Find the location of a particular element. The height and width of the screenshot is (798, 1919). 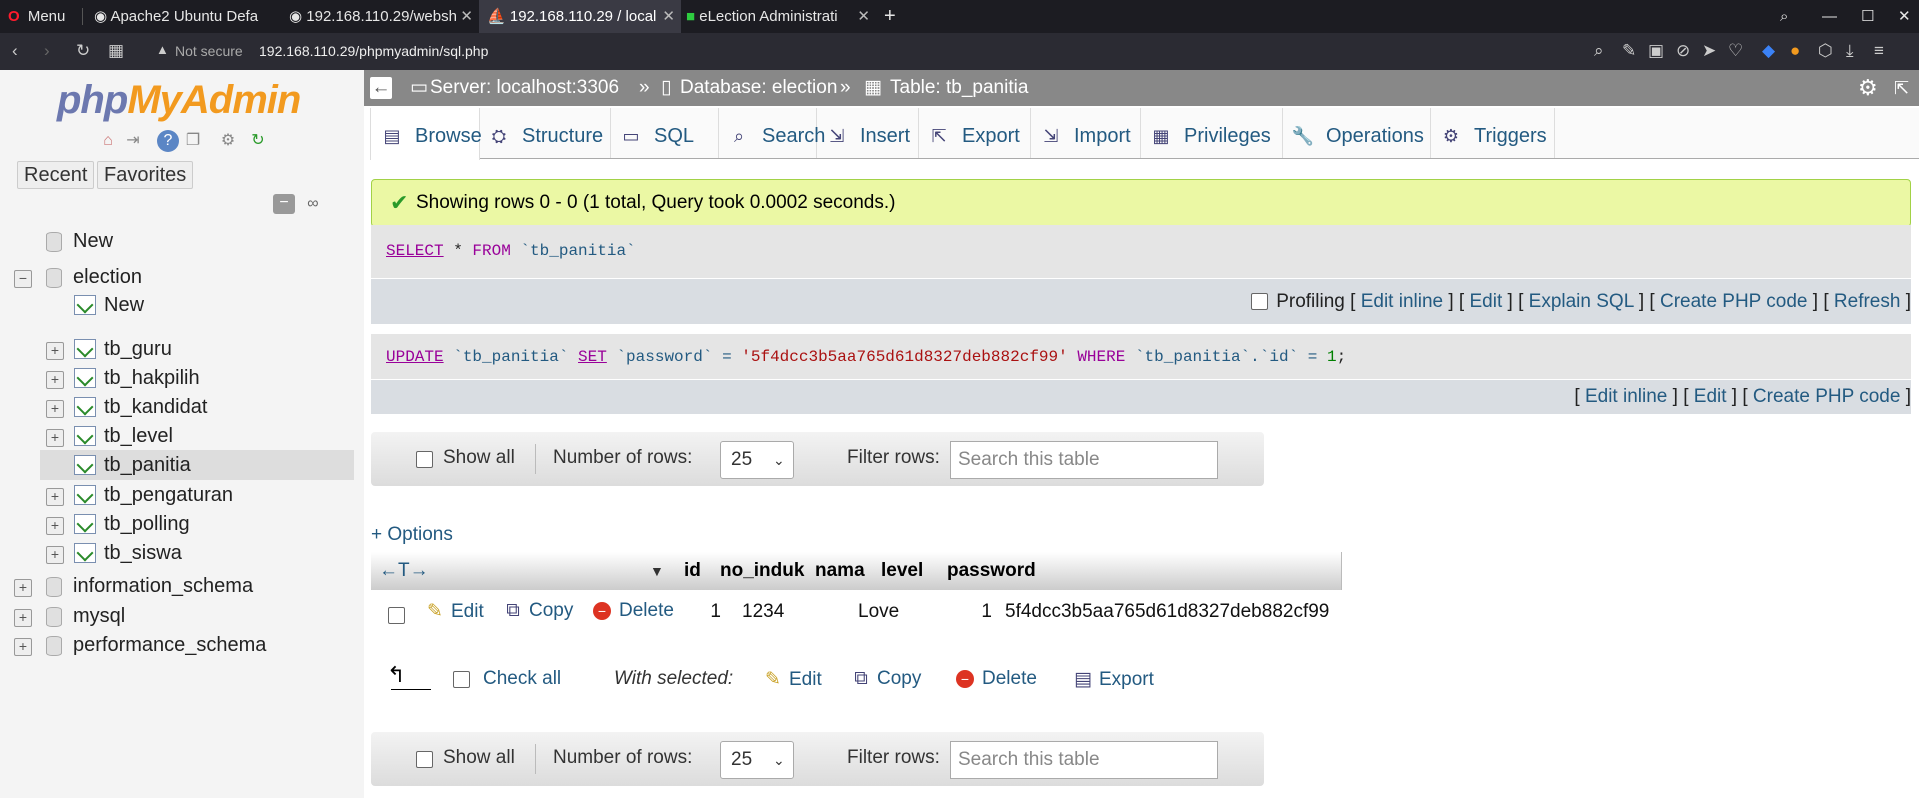

tree-db-performance-schema: performance_schema is located at coordinates (200, 645).